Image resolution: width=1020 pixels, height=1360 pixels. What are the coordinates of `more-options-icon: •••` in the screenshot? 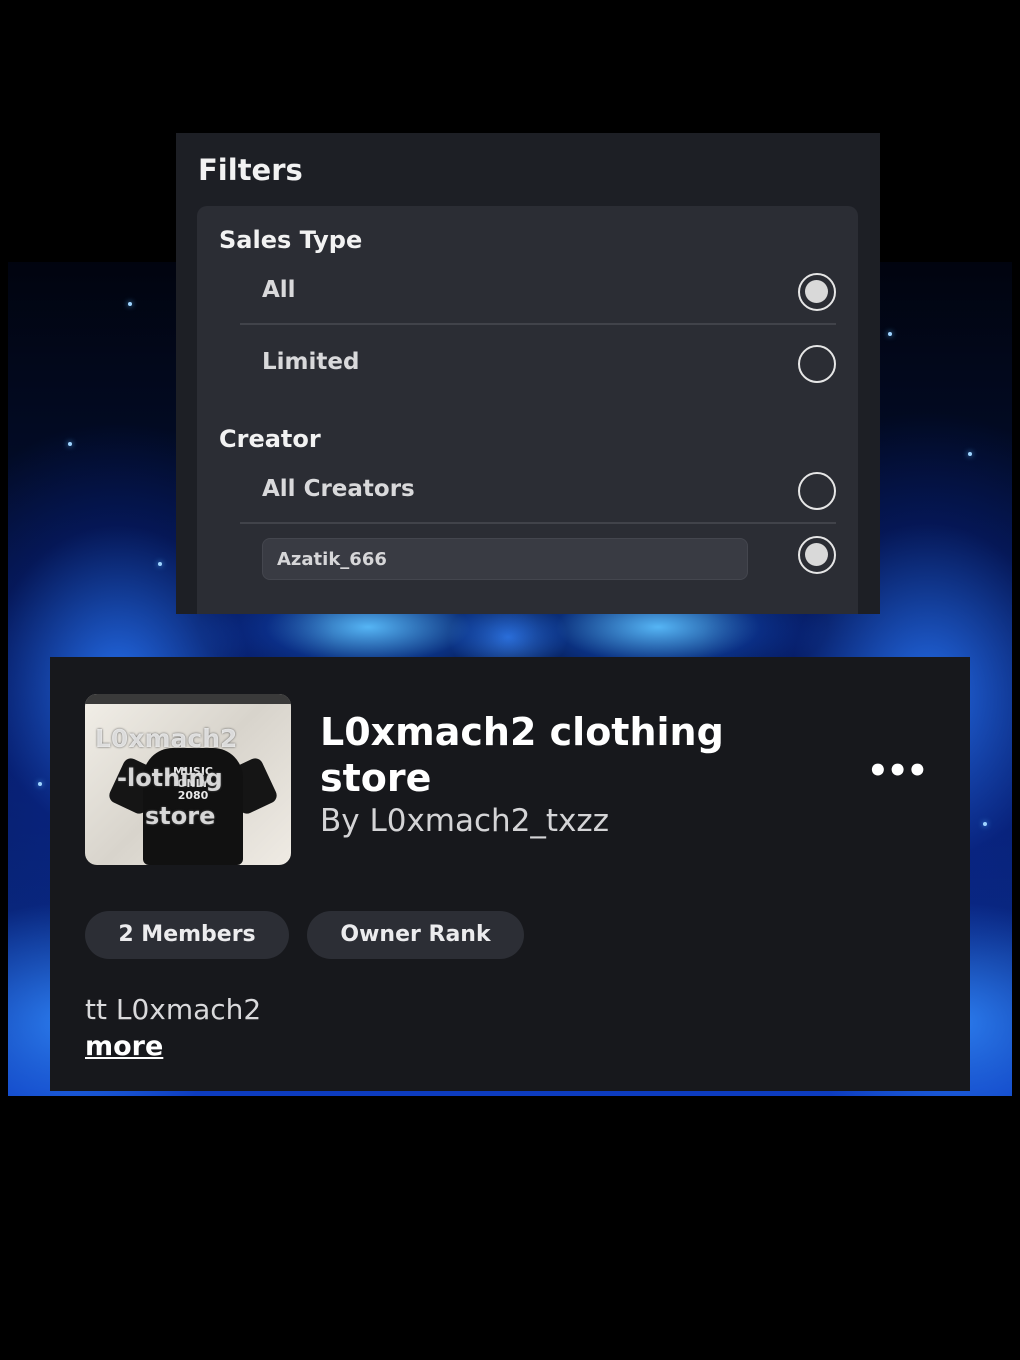 It's located at (897, 773).